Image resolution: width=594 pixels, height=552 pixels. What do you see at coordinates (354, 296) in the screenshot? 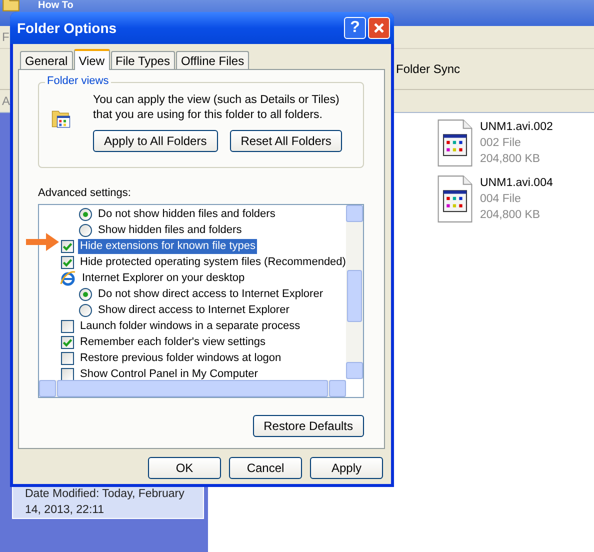
I see `scroll-thumb` at bounding box center [354, 296].